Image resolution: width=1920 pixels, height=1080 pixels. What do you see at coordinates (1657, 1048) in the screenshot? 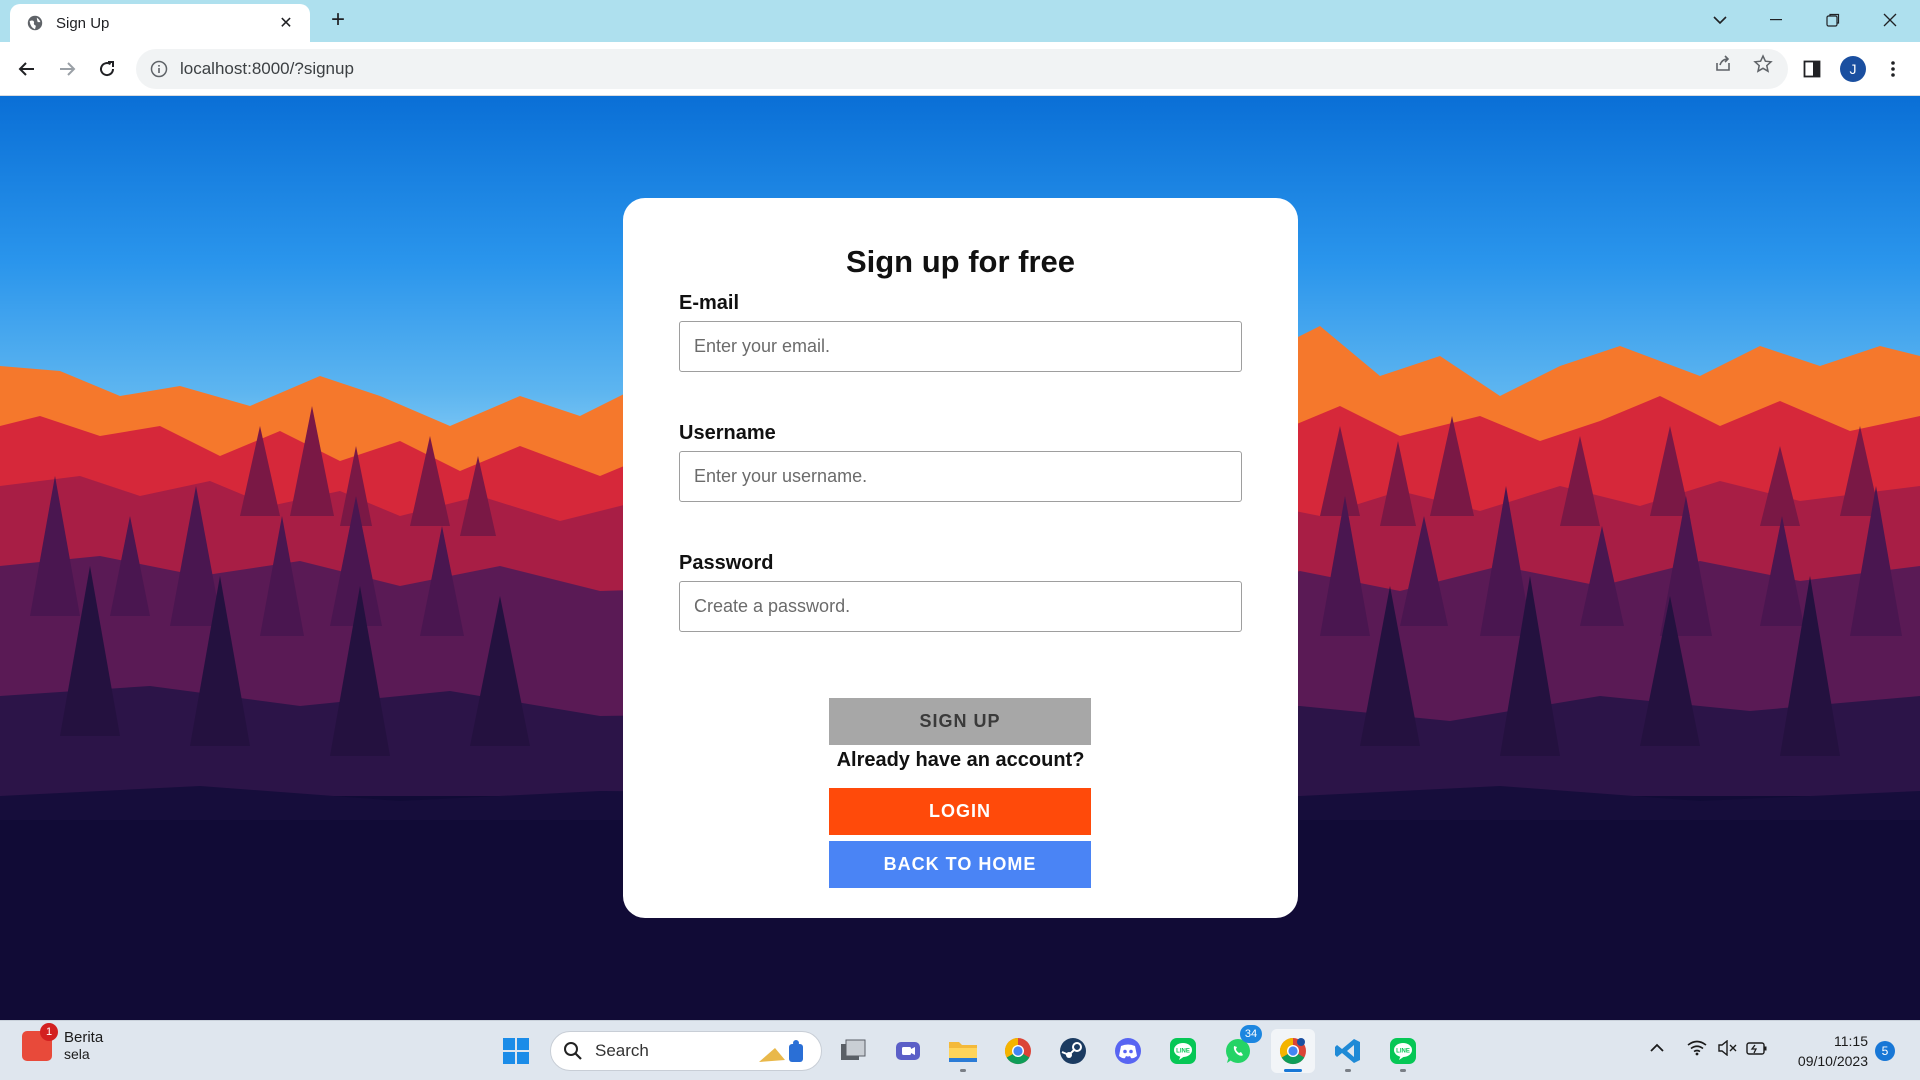
I see `show-hidden-icons-chevron-icon` at bounding box center [1657, 1048].